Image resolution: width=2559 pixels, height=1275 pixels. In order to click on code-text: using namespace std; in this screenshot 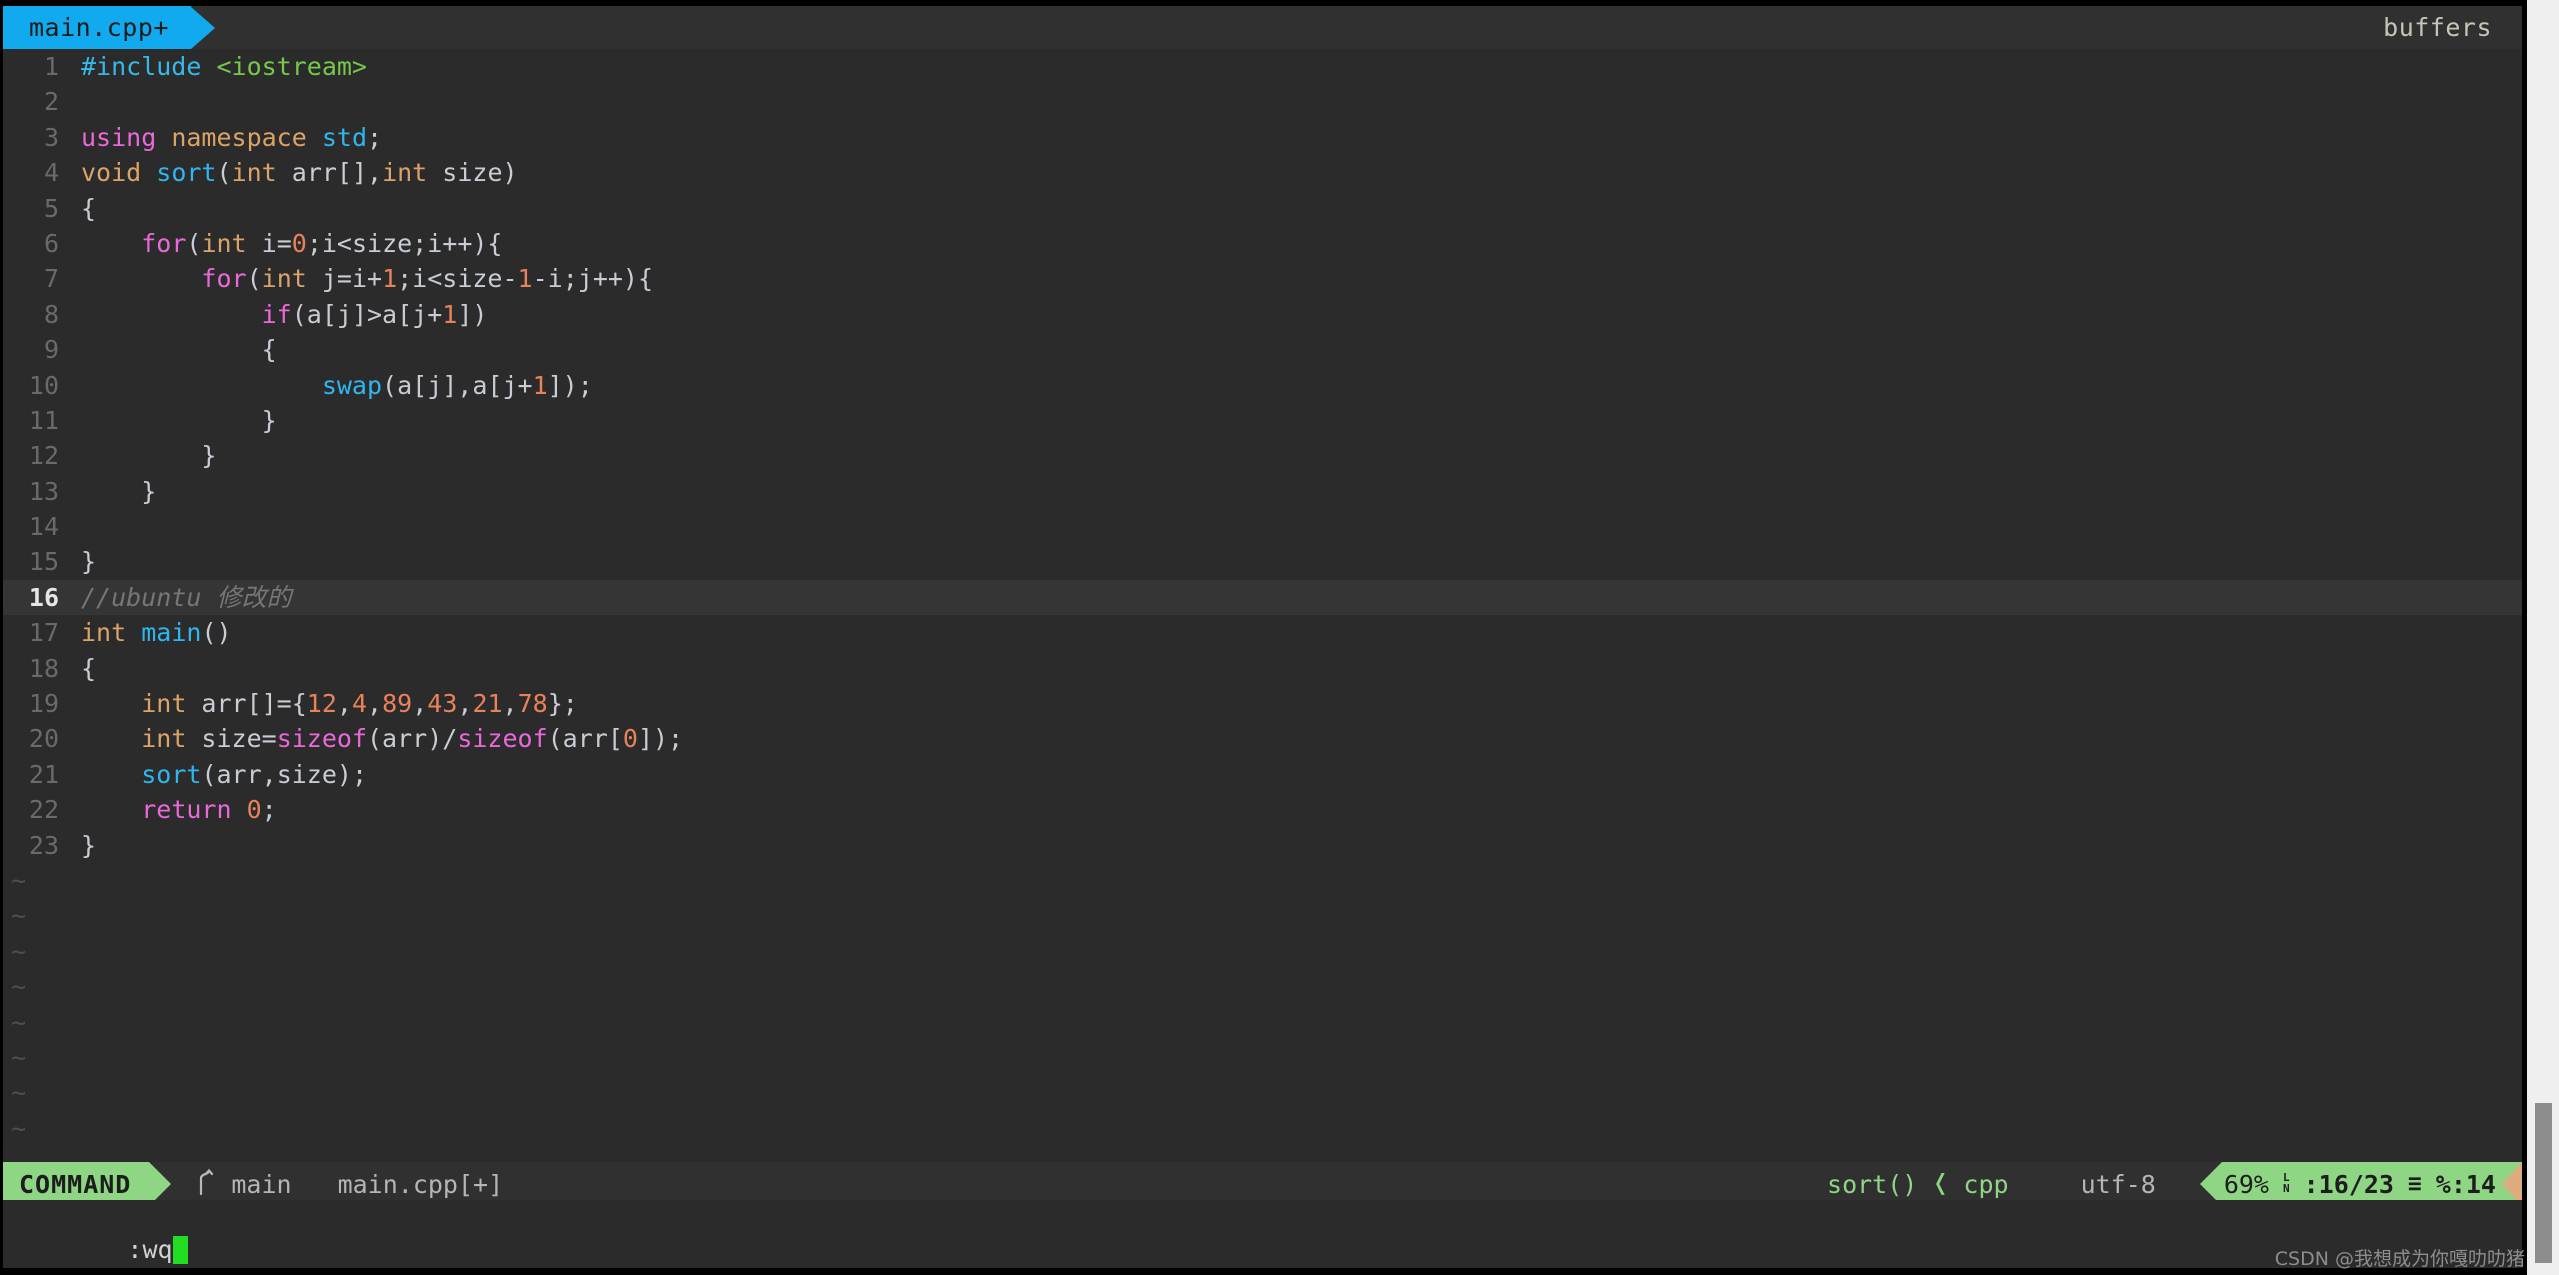, I will do `click(220, 137)`.